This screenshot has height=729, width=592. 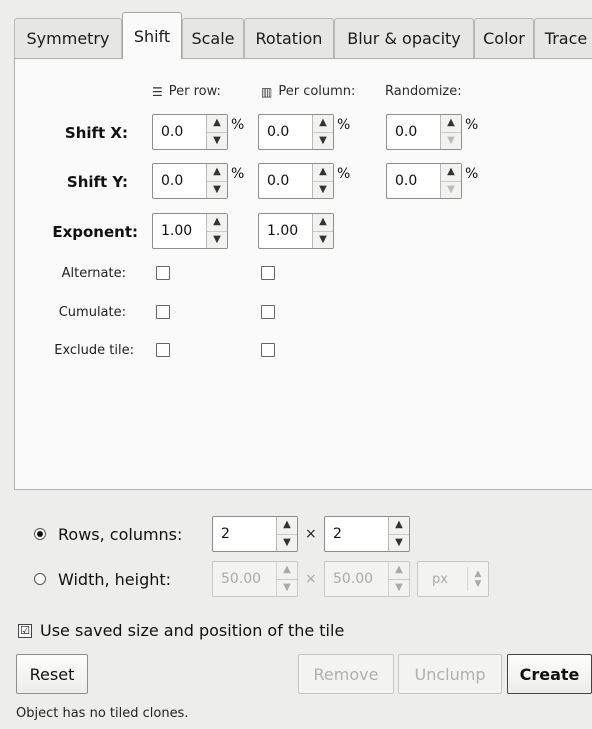 I want to click on exponent-per-column-spin: 1.00 ▲ ▼, so click(x=296, y=231).